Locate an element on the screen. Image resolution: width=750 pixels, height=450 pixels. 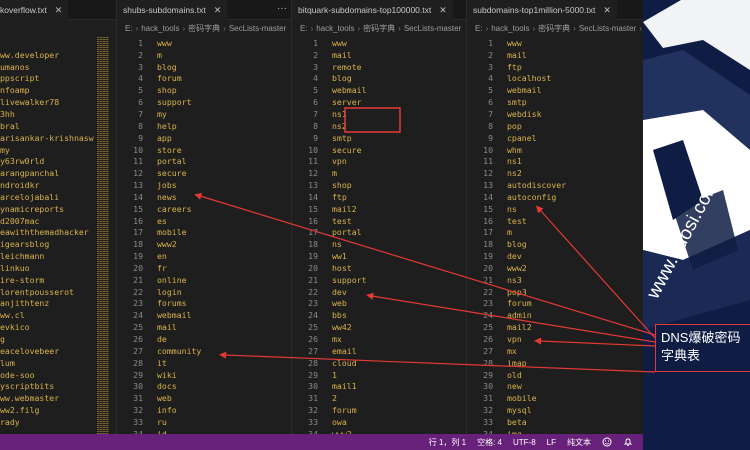
code-line: 32 info is located at coordinates (204, 410).